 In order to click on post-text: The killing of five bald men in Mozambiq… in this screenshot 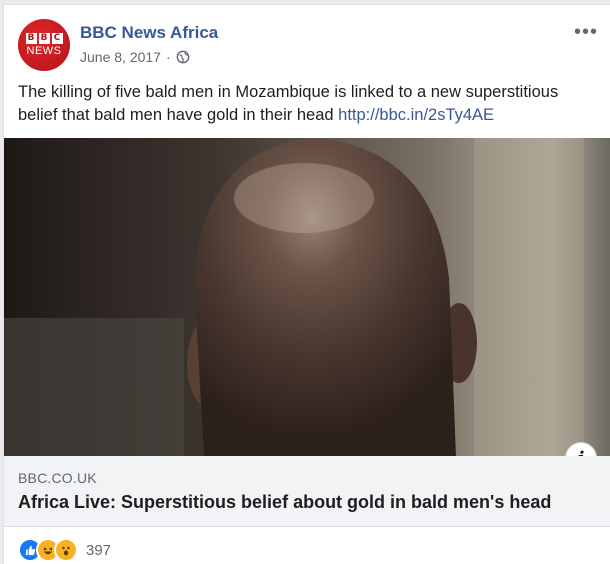, I will do `click(308, 104)`.